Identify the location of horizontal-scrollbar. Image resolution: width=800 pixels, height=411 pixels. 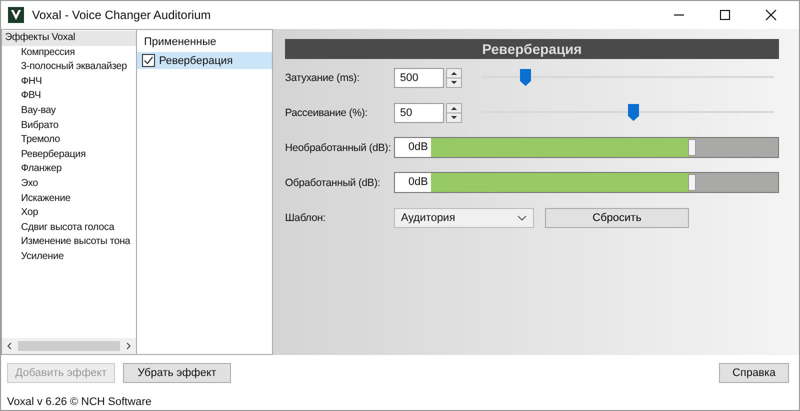
(69, 346).